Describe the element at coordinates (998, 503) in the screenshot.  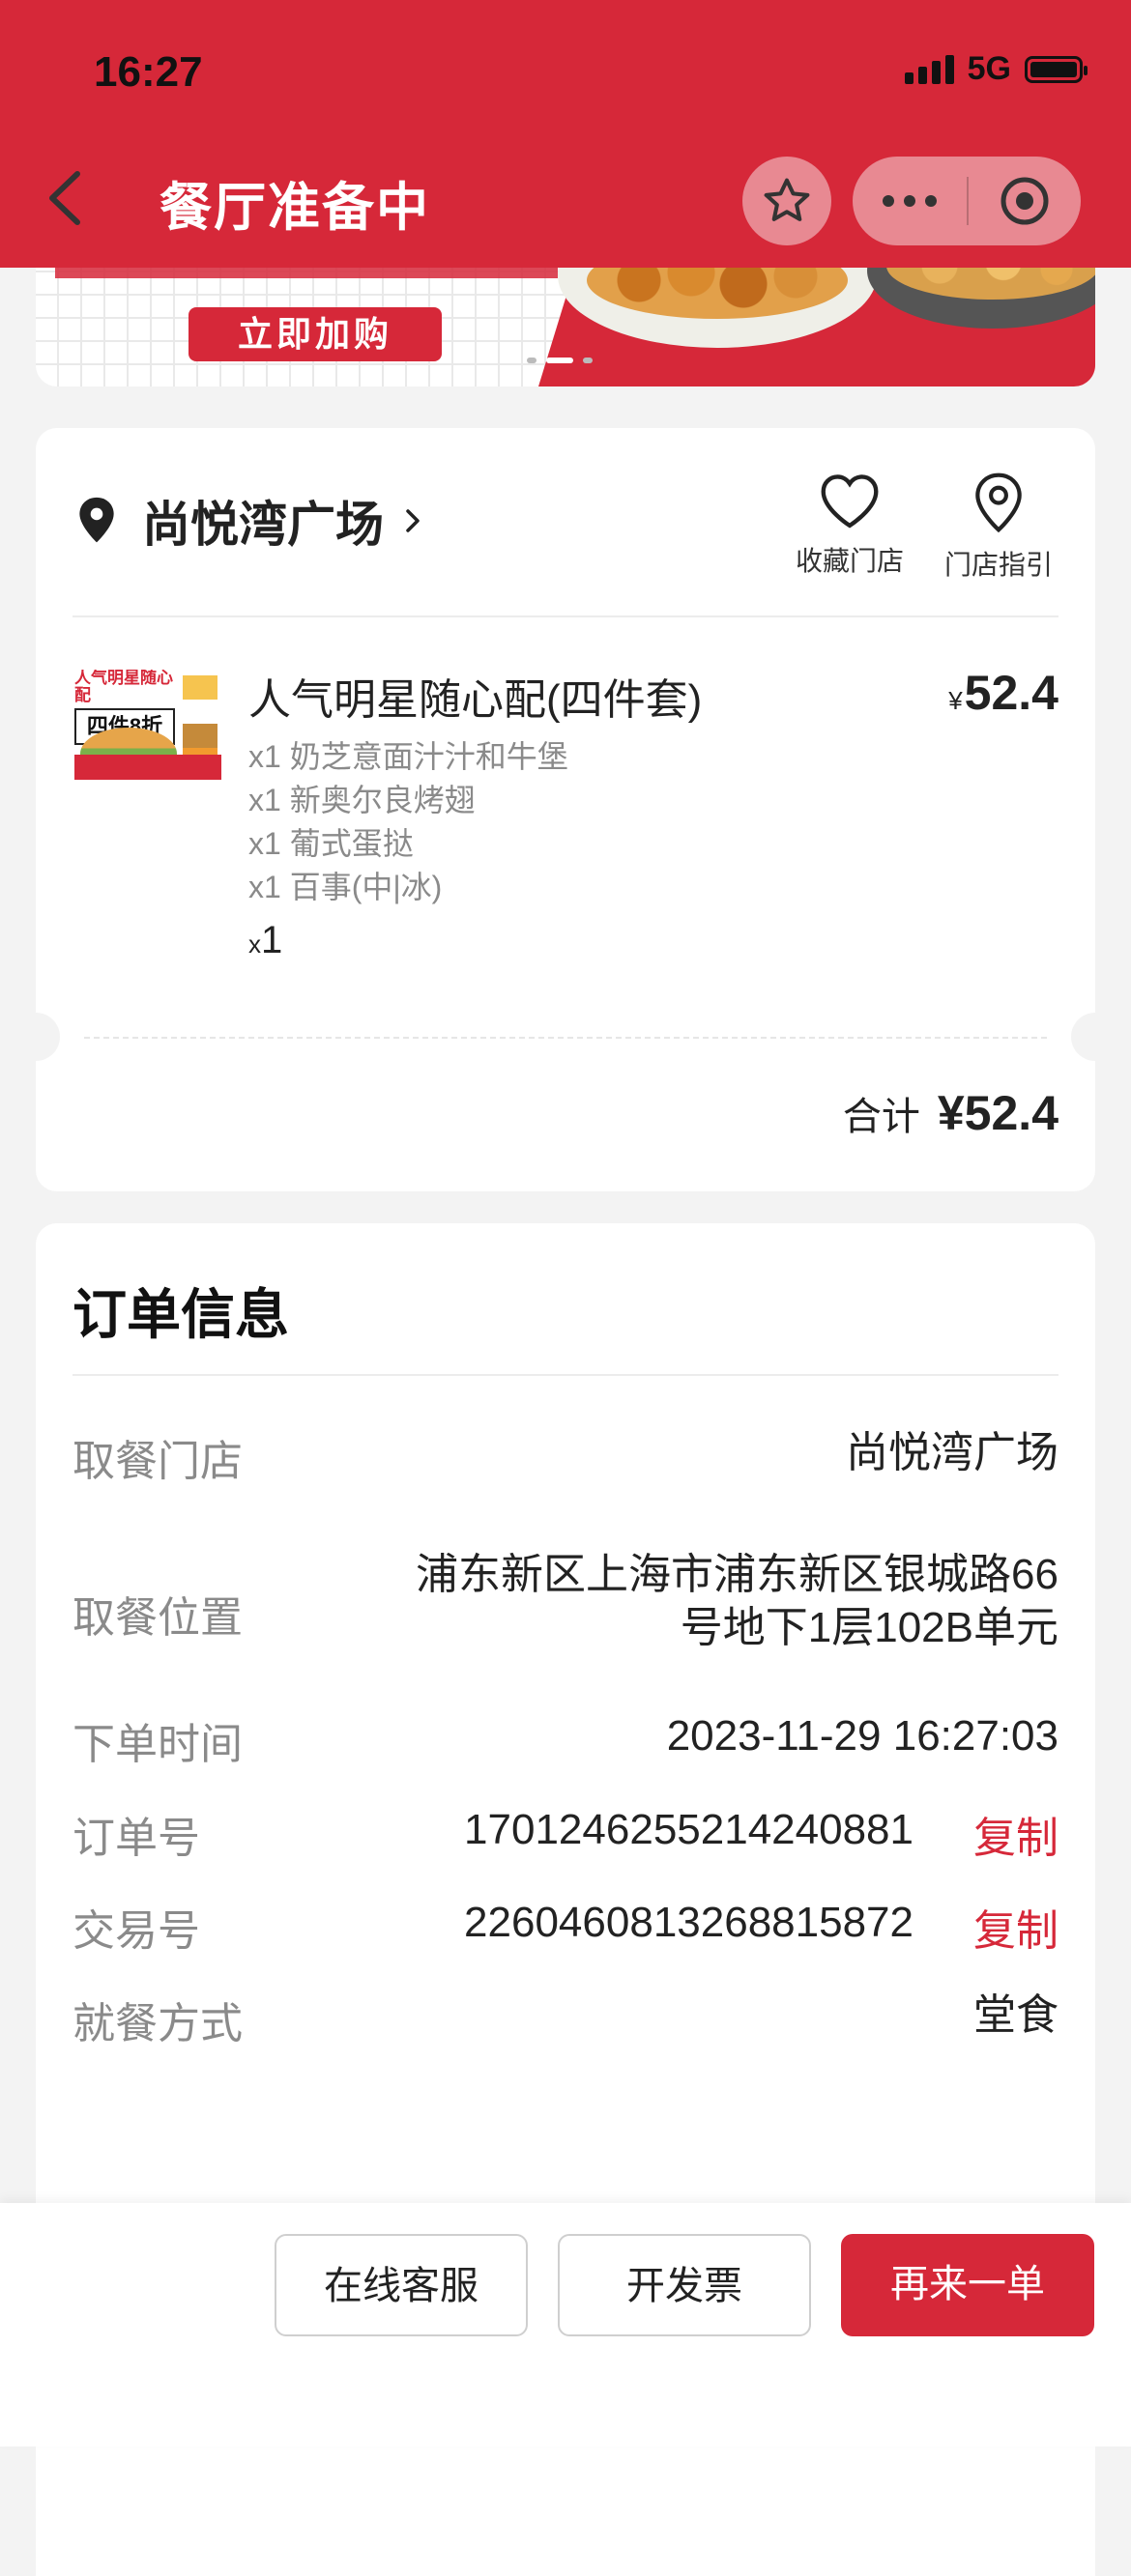
I see `map-pin-icon` at that location.